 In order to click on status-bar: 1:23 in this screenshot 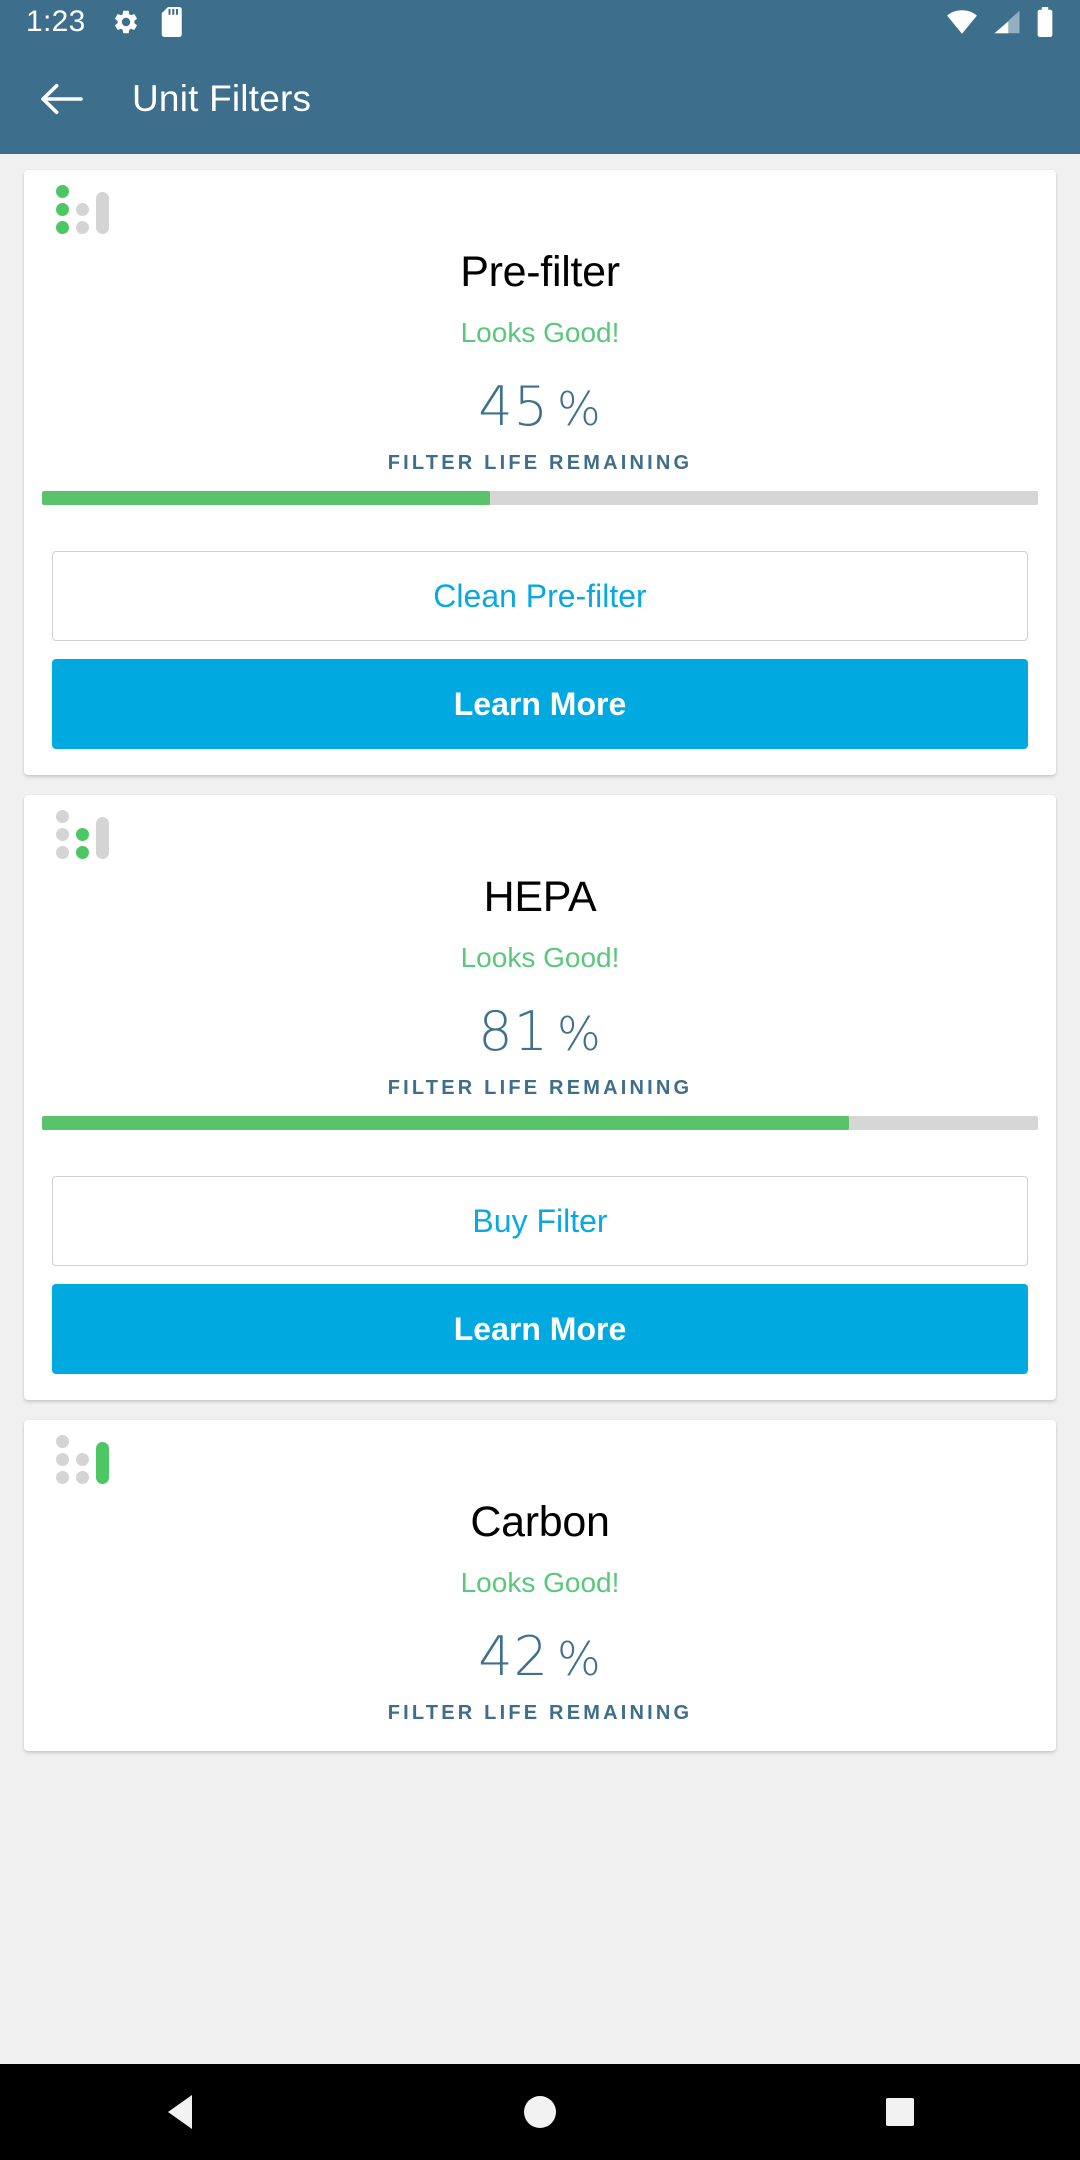, I will do `click(540, 22)`.